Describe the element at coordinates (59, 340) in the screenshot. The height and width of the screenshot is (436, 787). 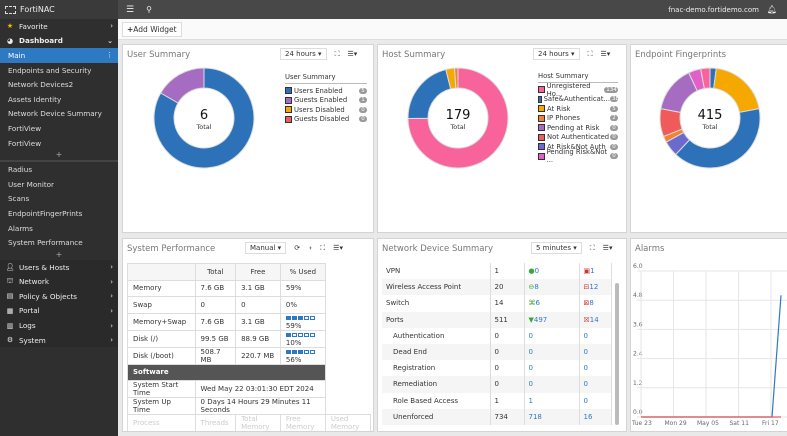
I see `sidebar-section: ⚙ System ›` at that location.